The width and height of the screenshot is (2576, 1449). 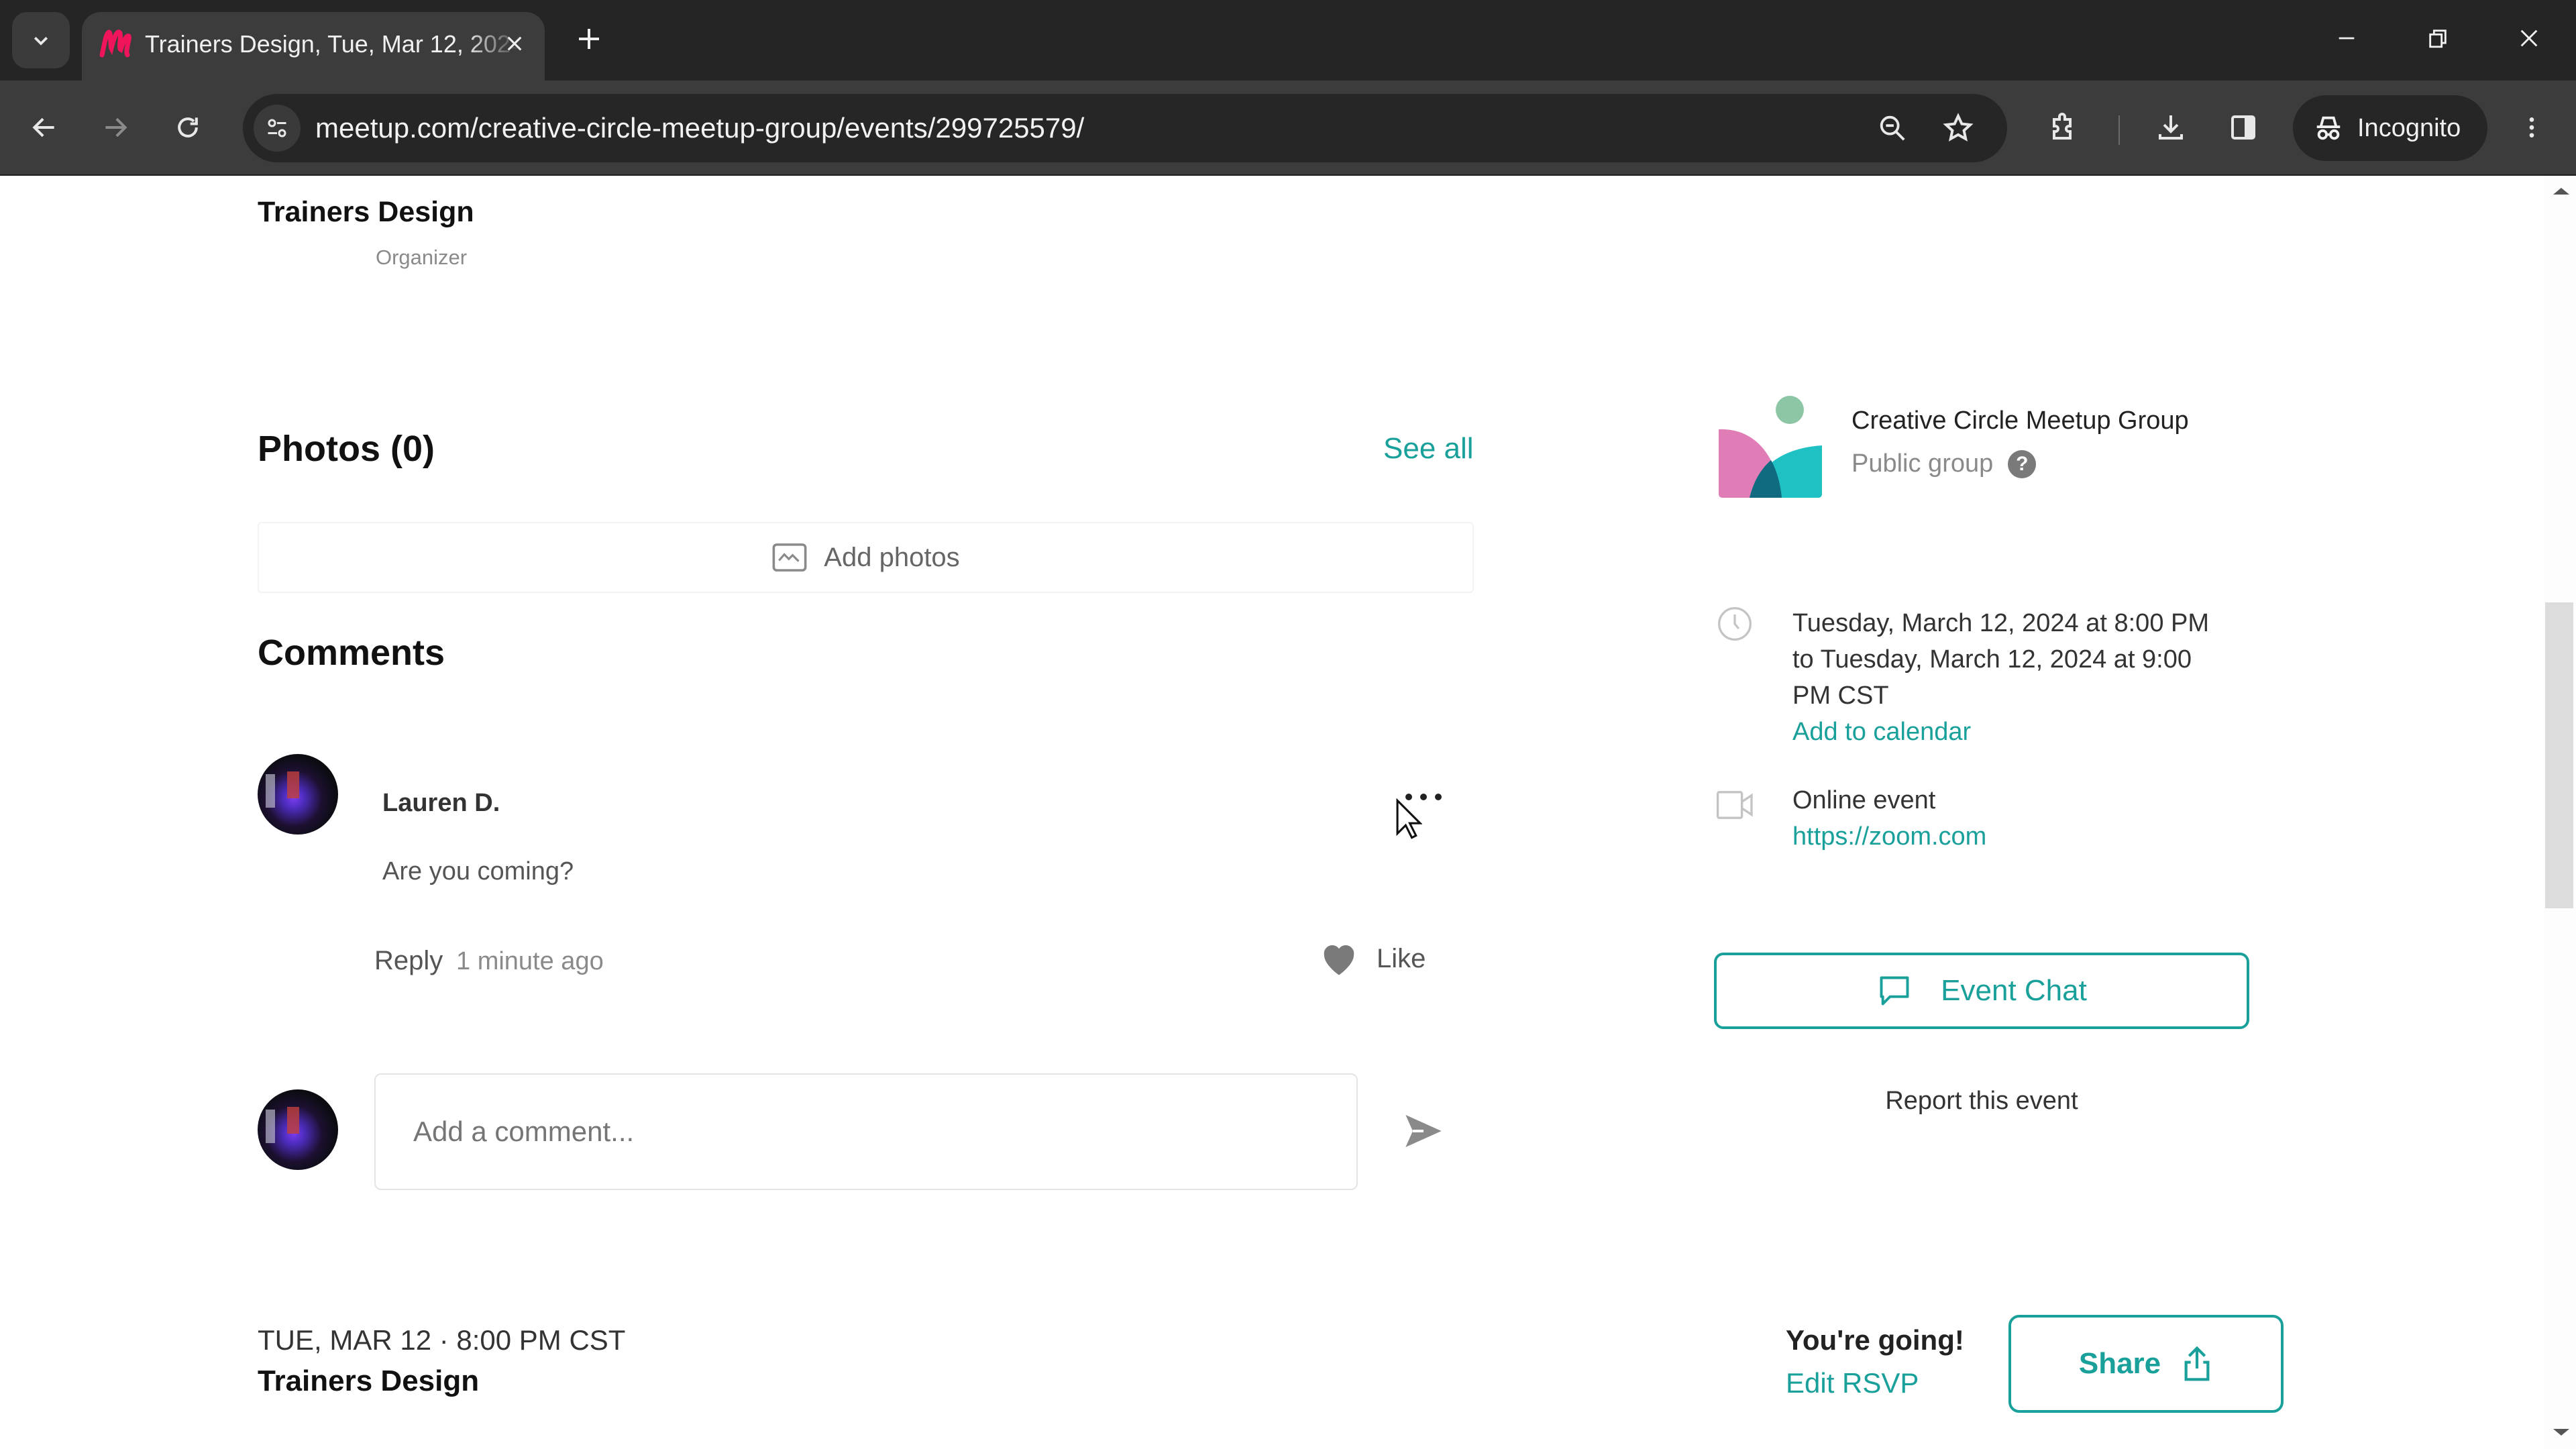 What do you see at coordinates (346, 449) in the screenshot?
I see `photos-heading: Photos (0)` at bounding box center [346, 449].